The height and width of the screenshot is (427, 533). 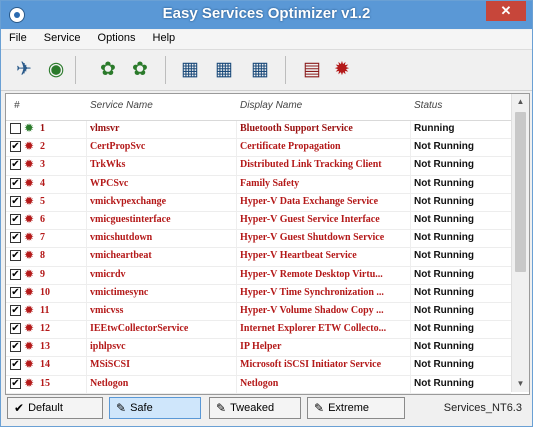 I want to click on tool-f-icon: ▦, so click(x=224, y=69).